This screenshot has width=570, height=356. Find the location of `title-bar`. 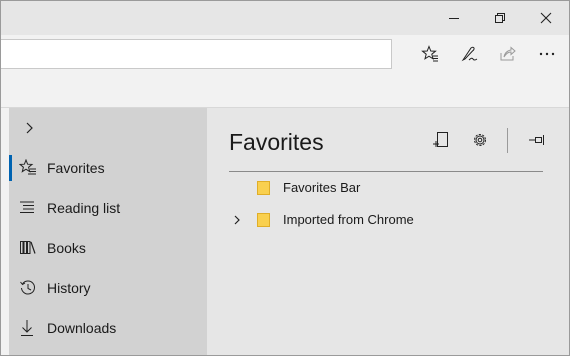

title-bar is located at coordinates (285, 18).